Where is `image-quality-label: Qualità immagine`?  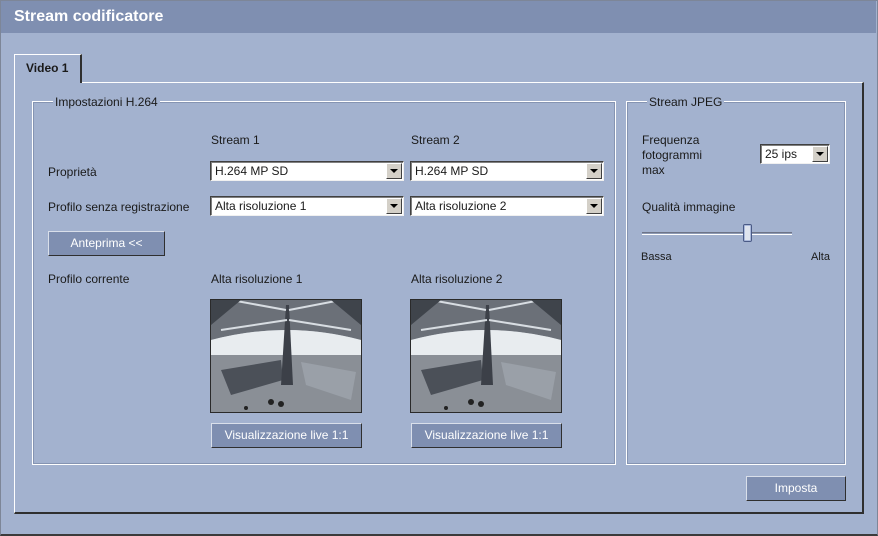
image-quality-label: Qualità immagine is located at coordinates (689, 207).